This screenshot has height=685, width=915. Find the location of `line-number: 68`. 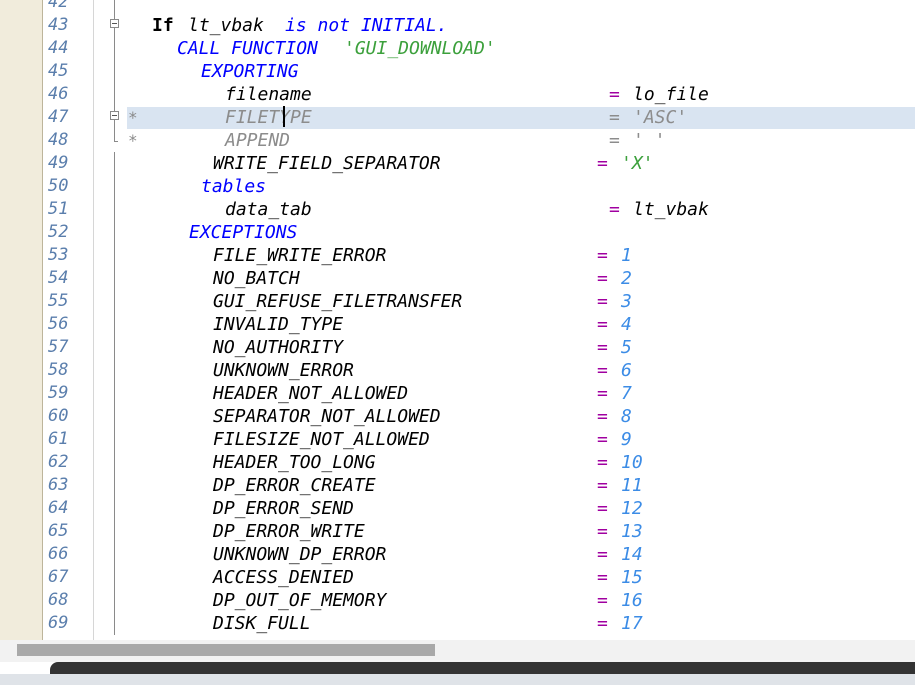

line-number: 68 is located at coordinates (58, 600).